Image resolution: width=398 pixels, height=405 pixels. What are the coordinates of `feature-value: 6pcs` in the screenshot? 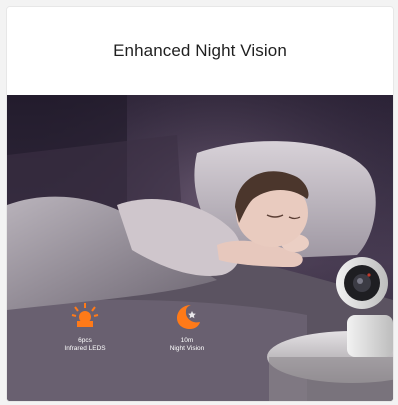 It's located at (85, 340).